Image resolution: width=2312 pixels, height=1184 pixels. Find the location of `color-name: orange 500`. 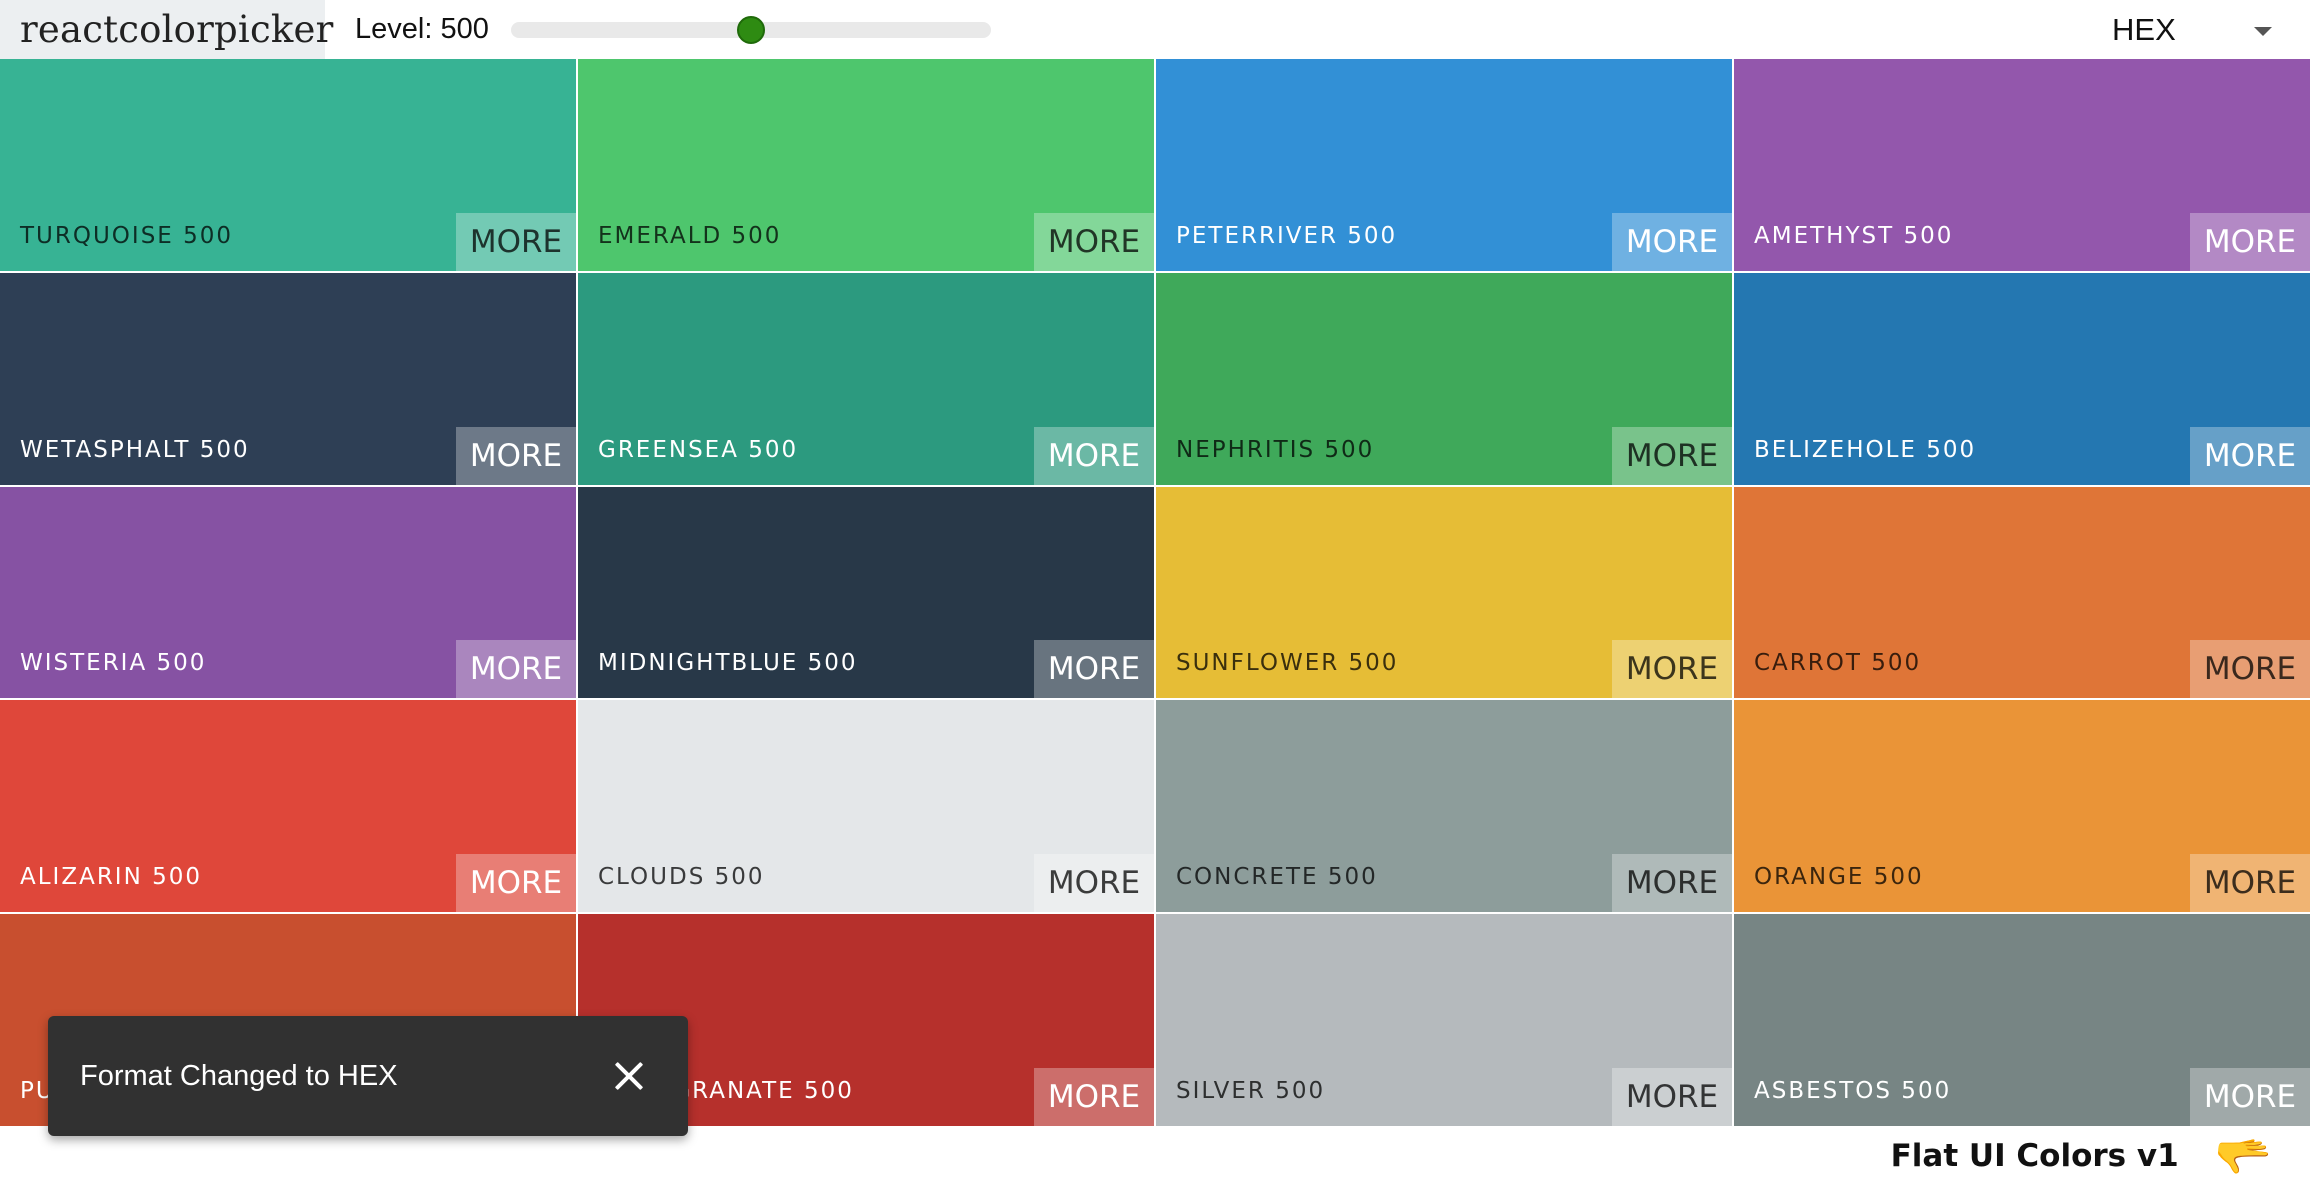

color-name: orange 500 is located at coordinates (1839, 877).